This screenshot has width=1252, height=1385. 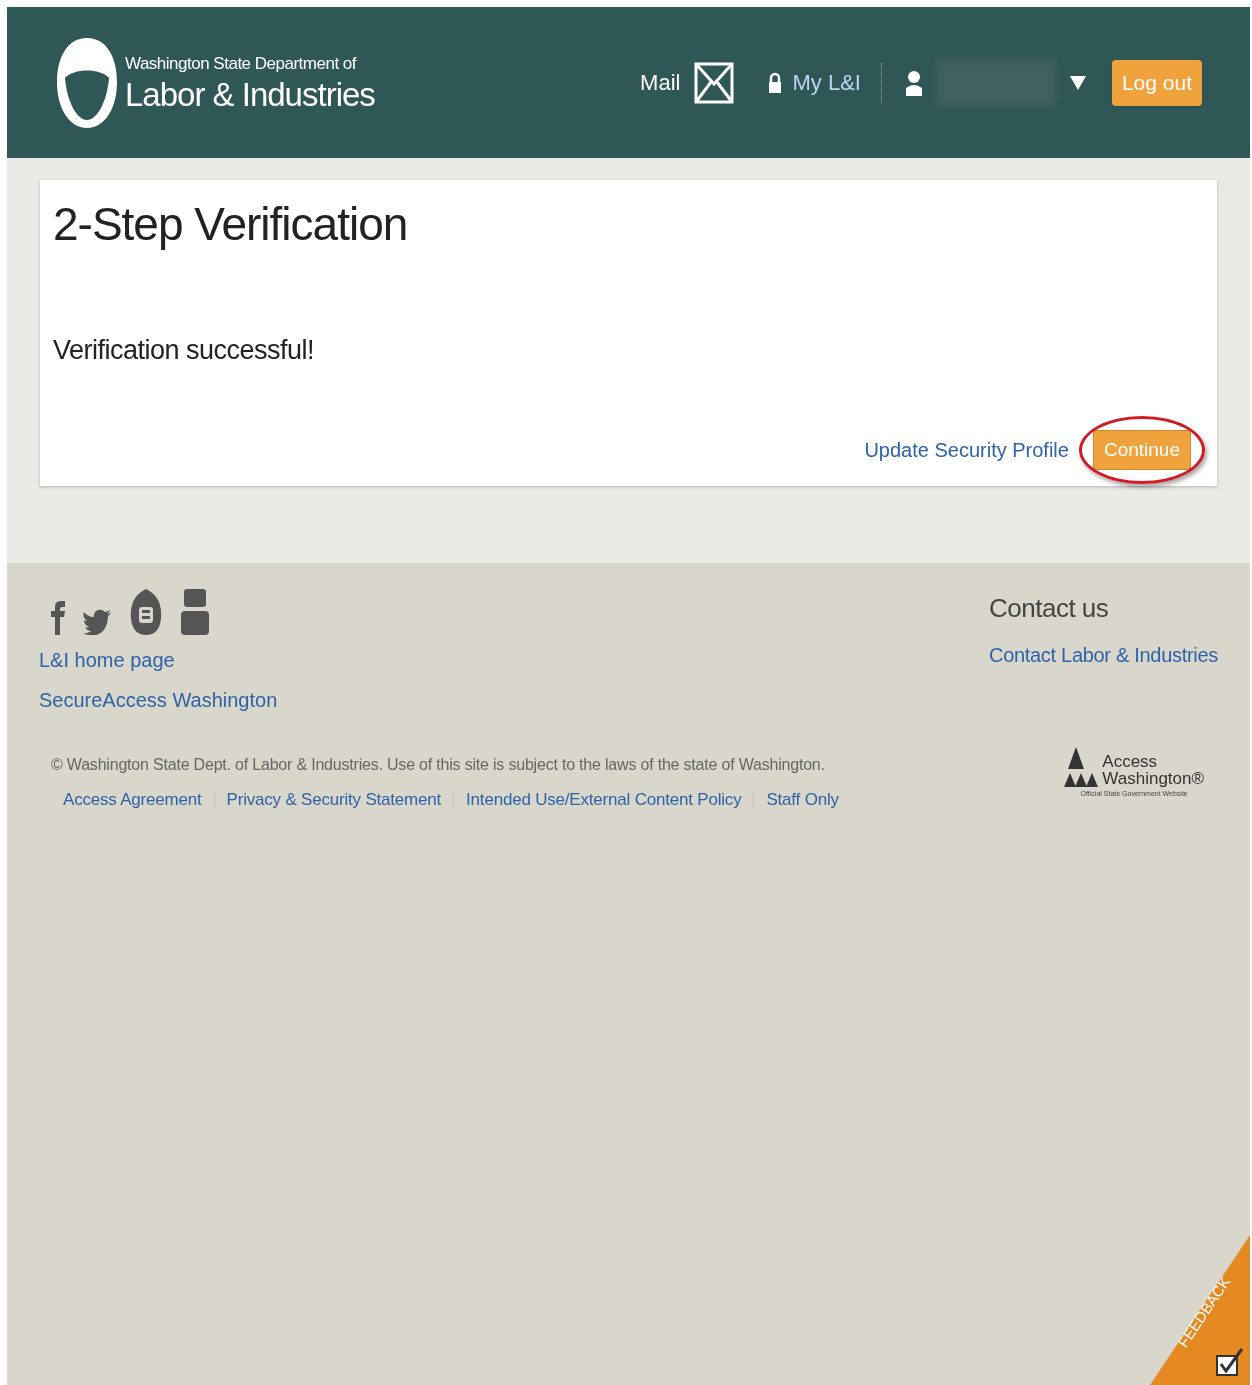 I want to click on lock-icon, so click(x=775, y=82).